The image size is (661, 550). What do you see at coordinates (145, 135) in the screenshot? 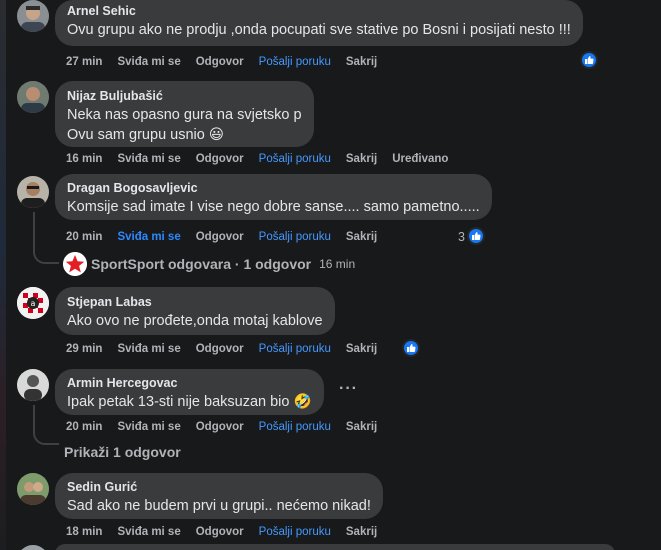
I see `comment-text: Ovu sam grupu usnio 😃` at bounding box center [145, 135].